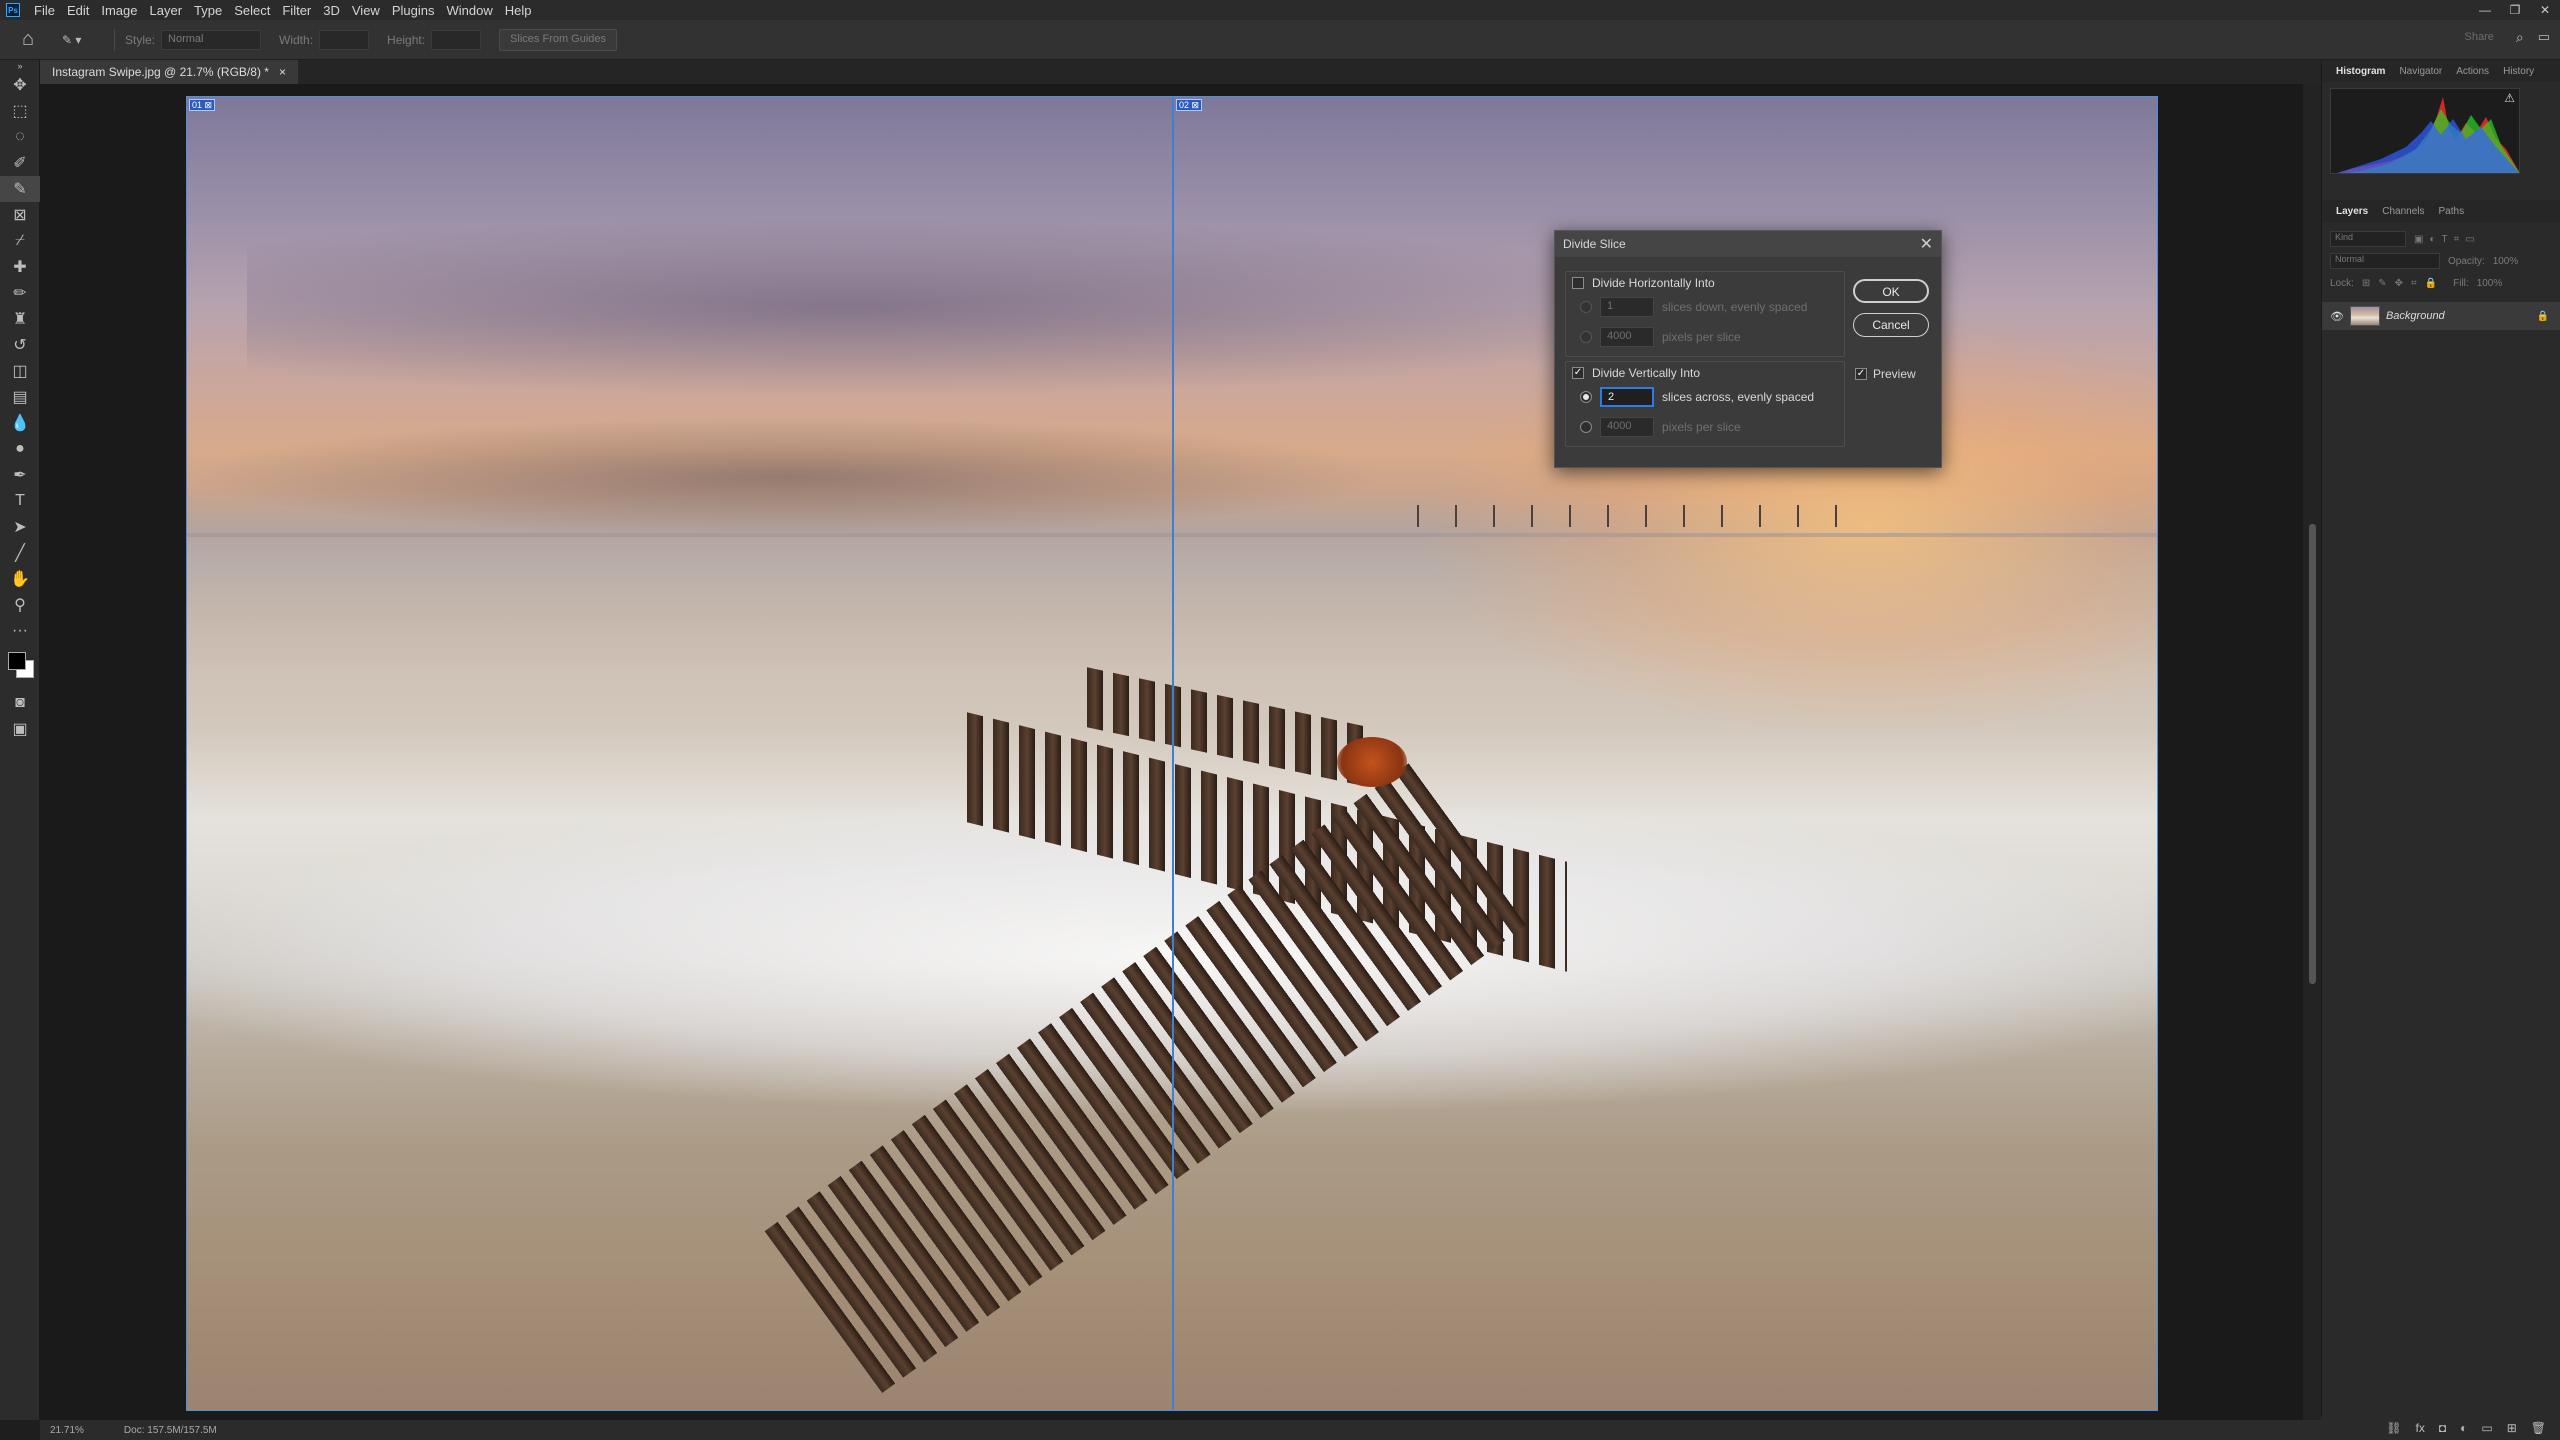 The height and width of the screenshot is (1440, 2560). What do you see at coordinates (1627, 307) in the screenshot?
I see `h-slices-field: 1` at bounding box center [1627, 307].